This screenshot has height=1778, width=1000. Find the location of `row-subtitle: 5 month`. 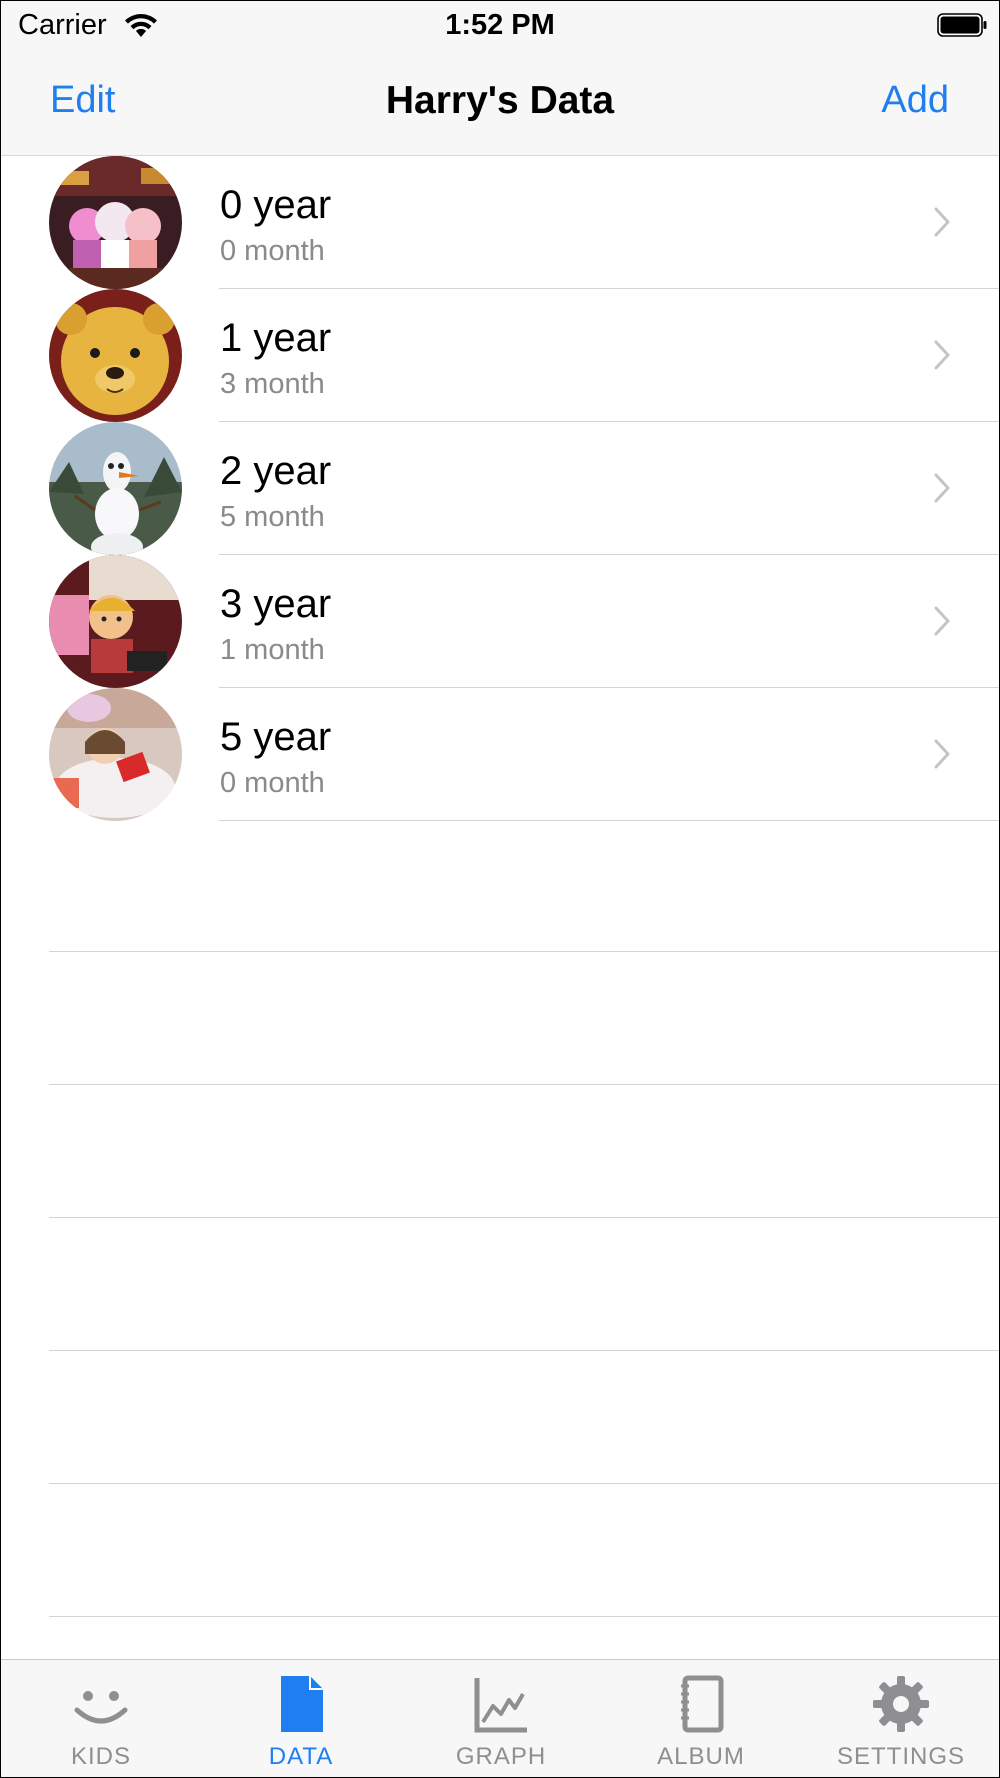

row-subtitle: 5 month is located at coordinates (272, 517).